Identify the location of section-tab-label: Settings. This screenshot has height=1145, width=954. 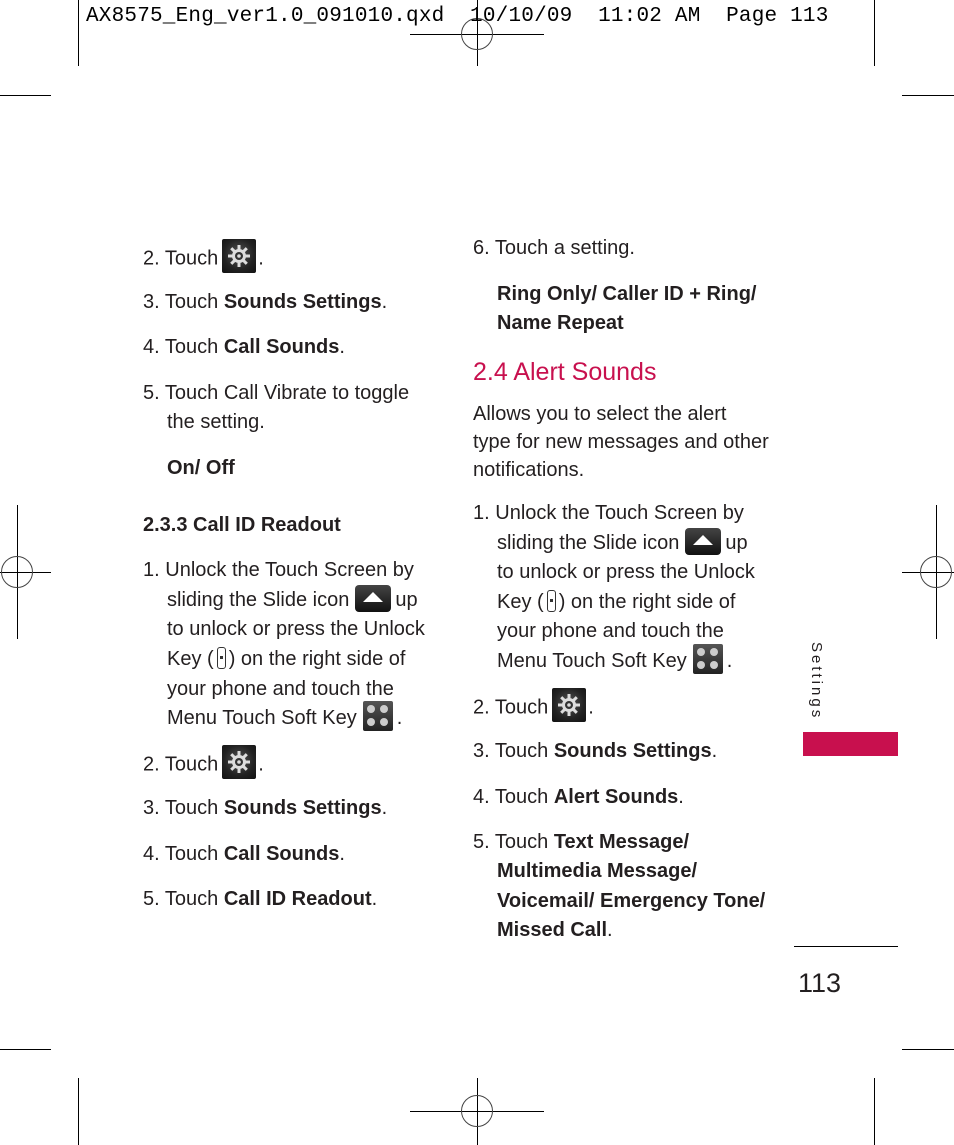
(816, 681).